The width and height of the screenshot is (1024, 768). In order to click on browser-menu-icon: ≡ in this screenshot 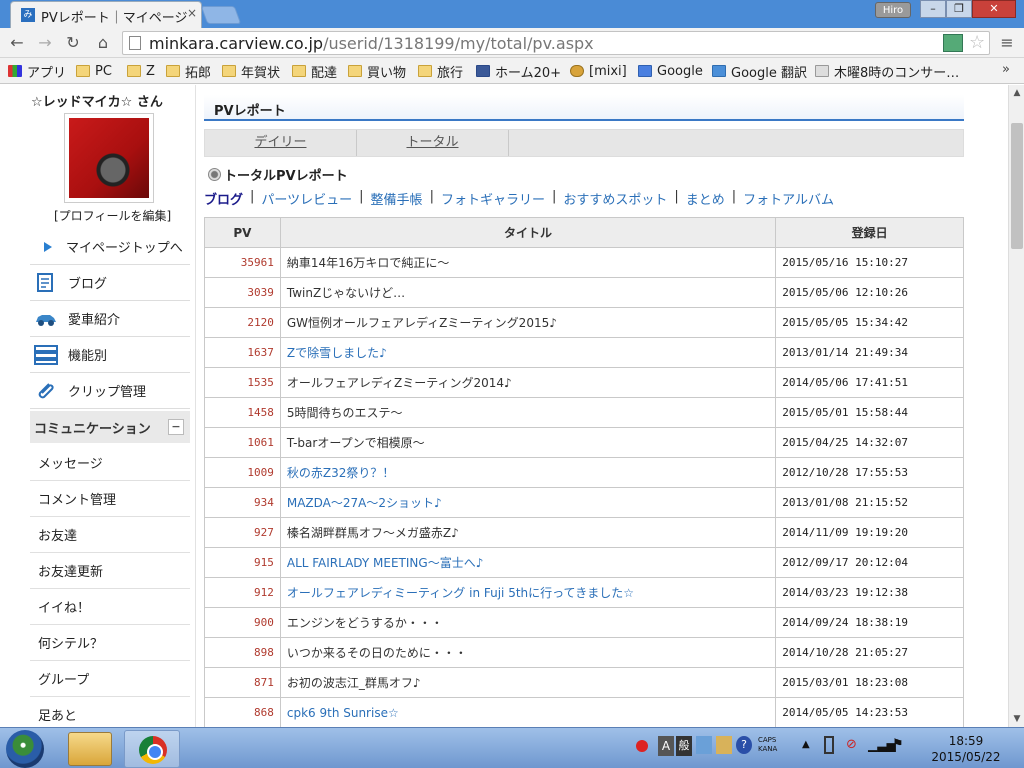, I will do `click(1007, 43)`.